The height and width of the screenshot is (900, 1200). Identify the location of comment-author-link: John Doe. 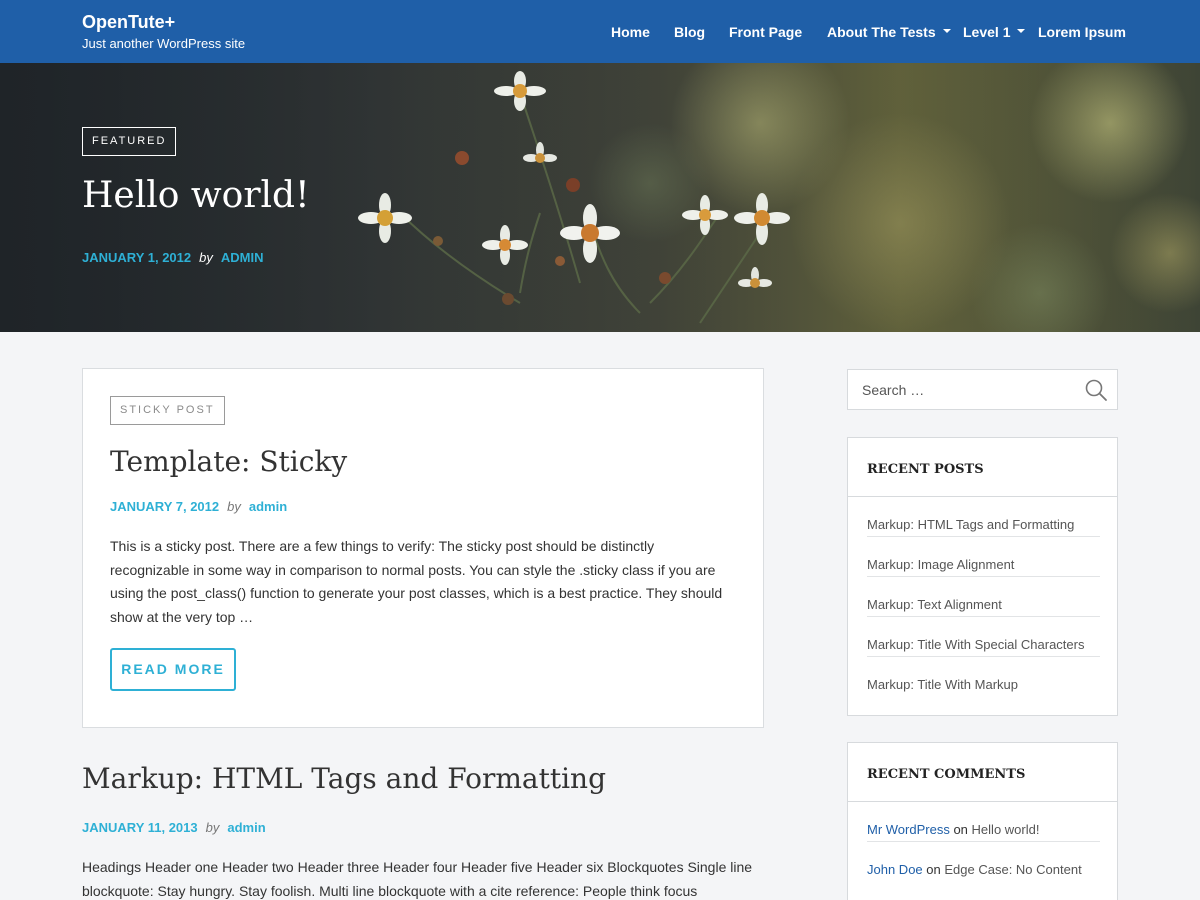
(895, 869).